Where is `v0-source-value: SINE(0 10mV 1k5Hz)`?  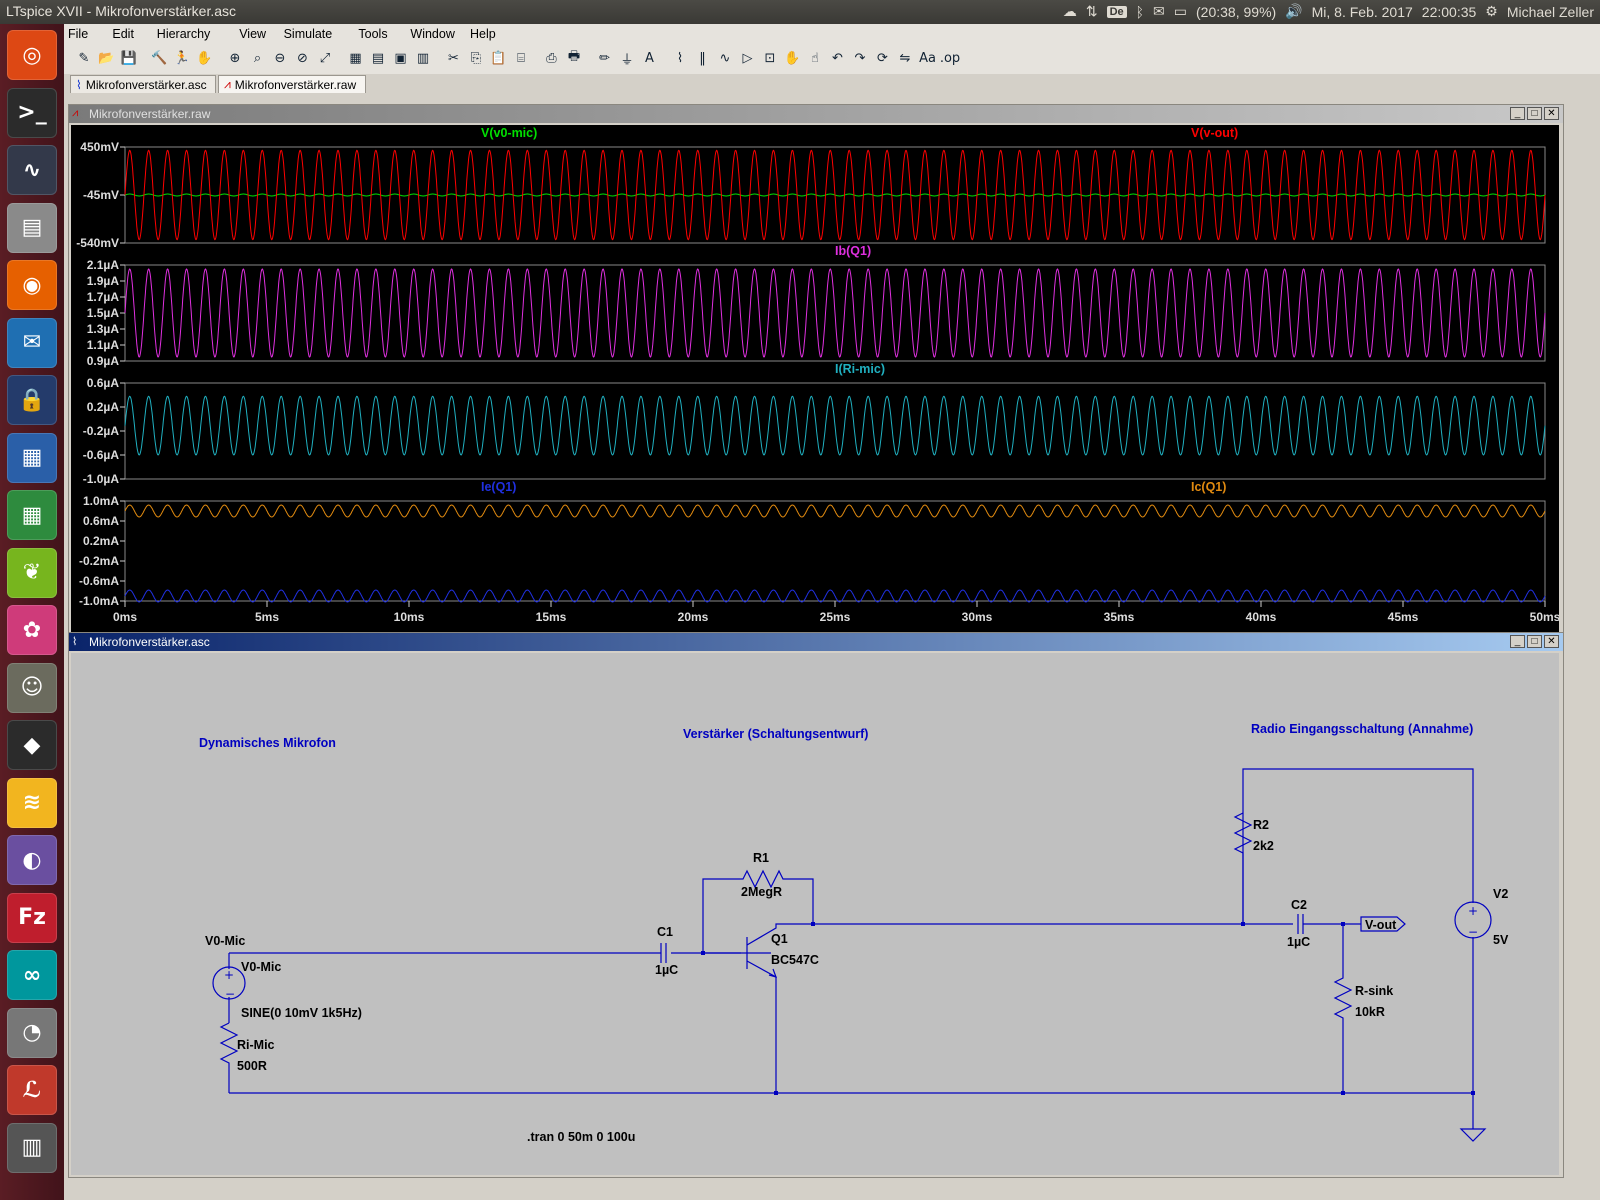
v0-source-value: SINE(0 10mV 1k5Hz) is located at coordinates (301, 1013).